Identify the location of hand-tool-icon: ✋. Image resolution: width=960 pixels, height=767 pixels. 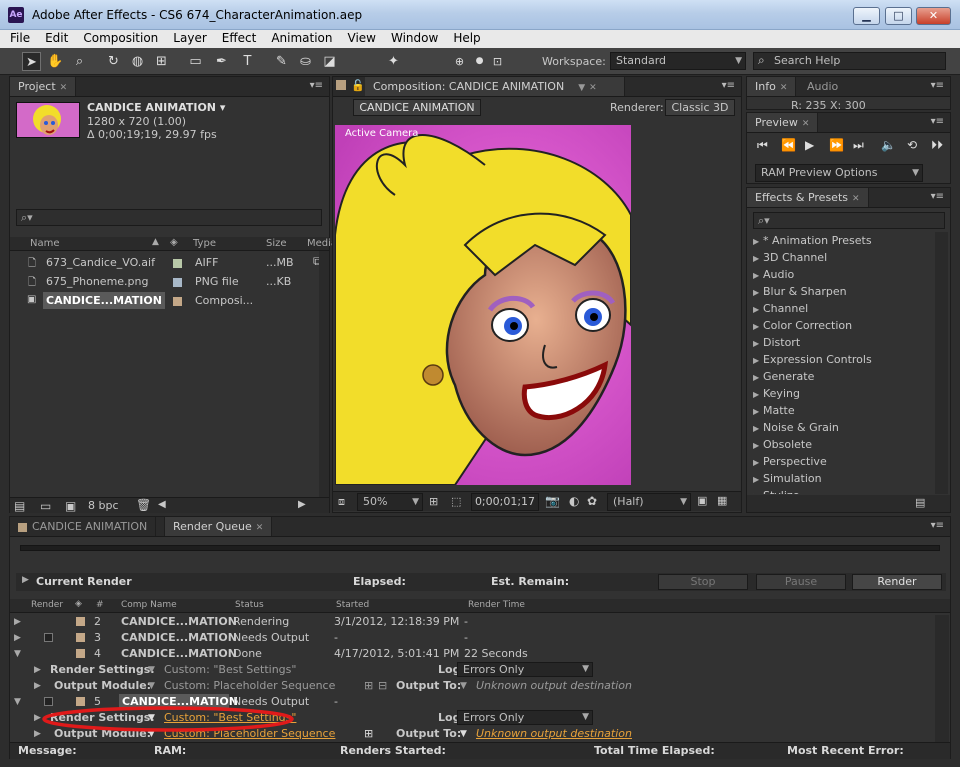
(55, 61).